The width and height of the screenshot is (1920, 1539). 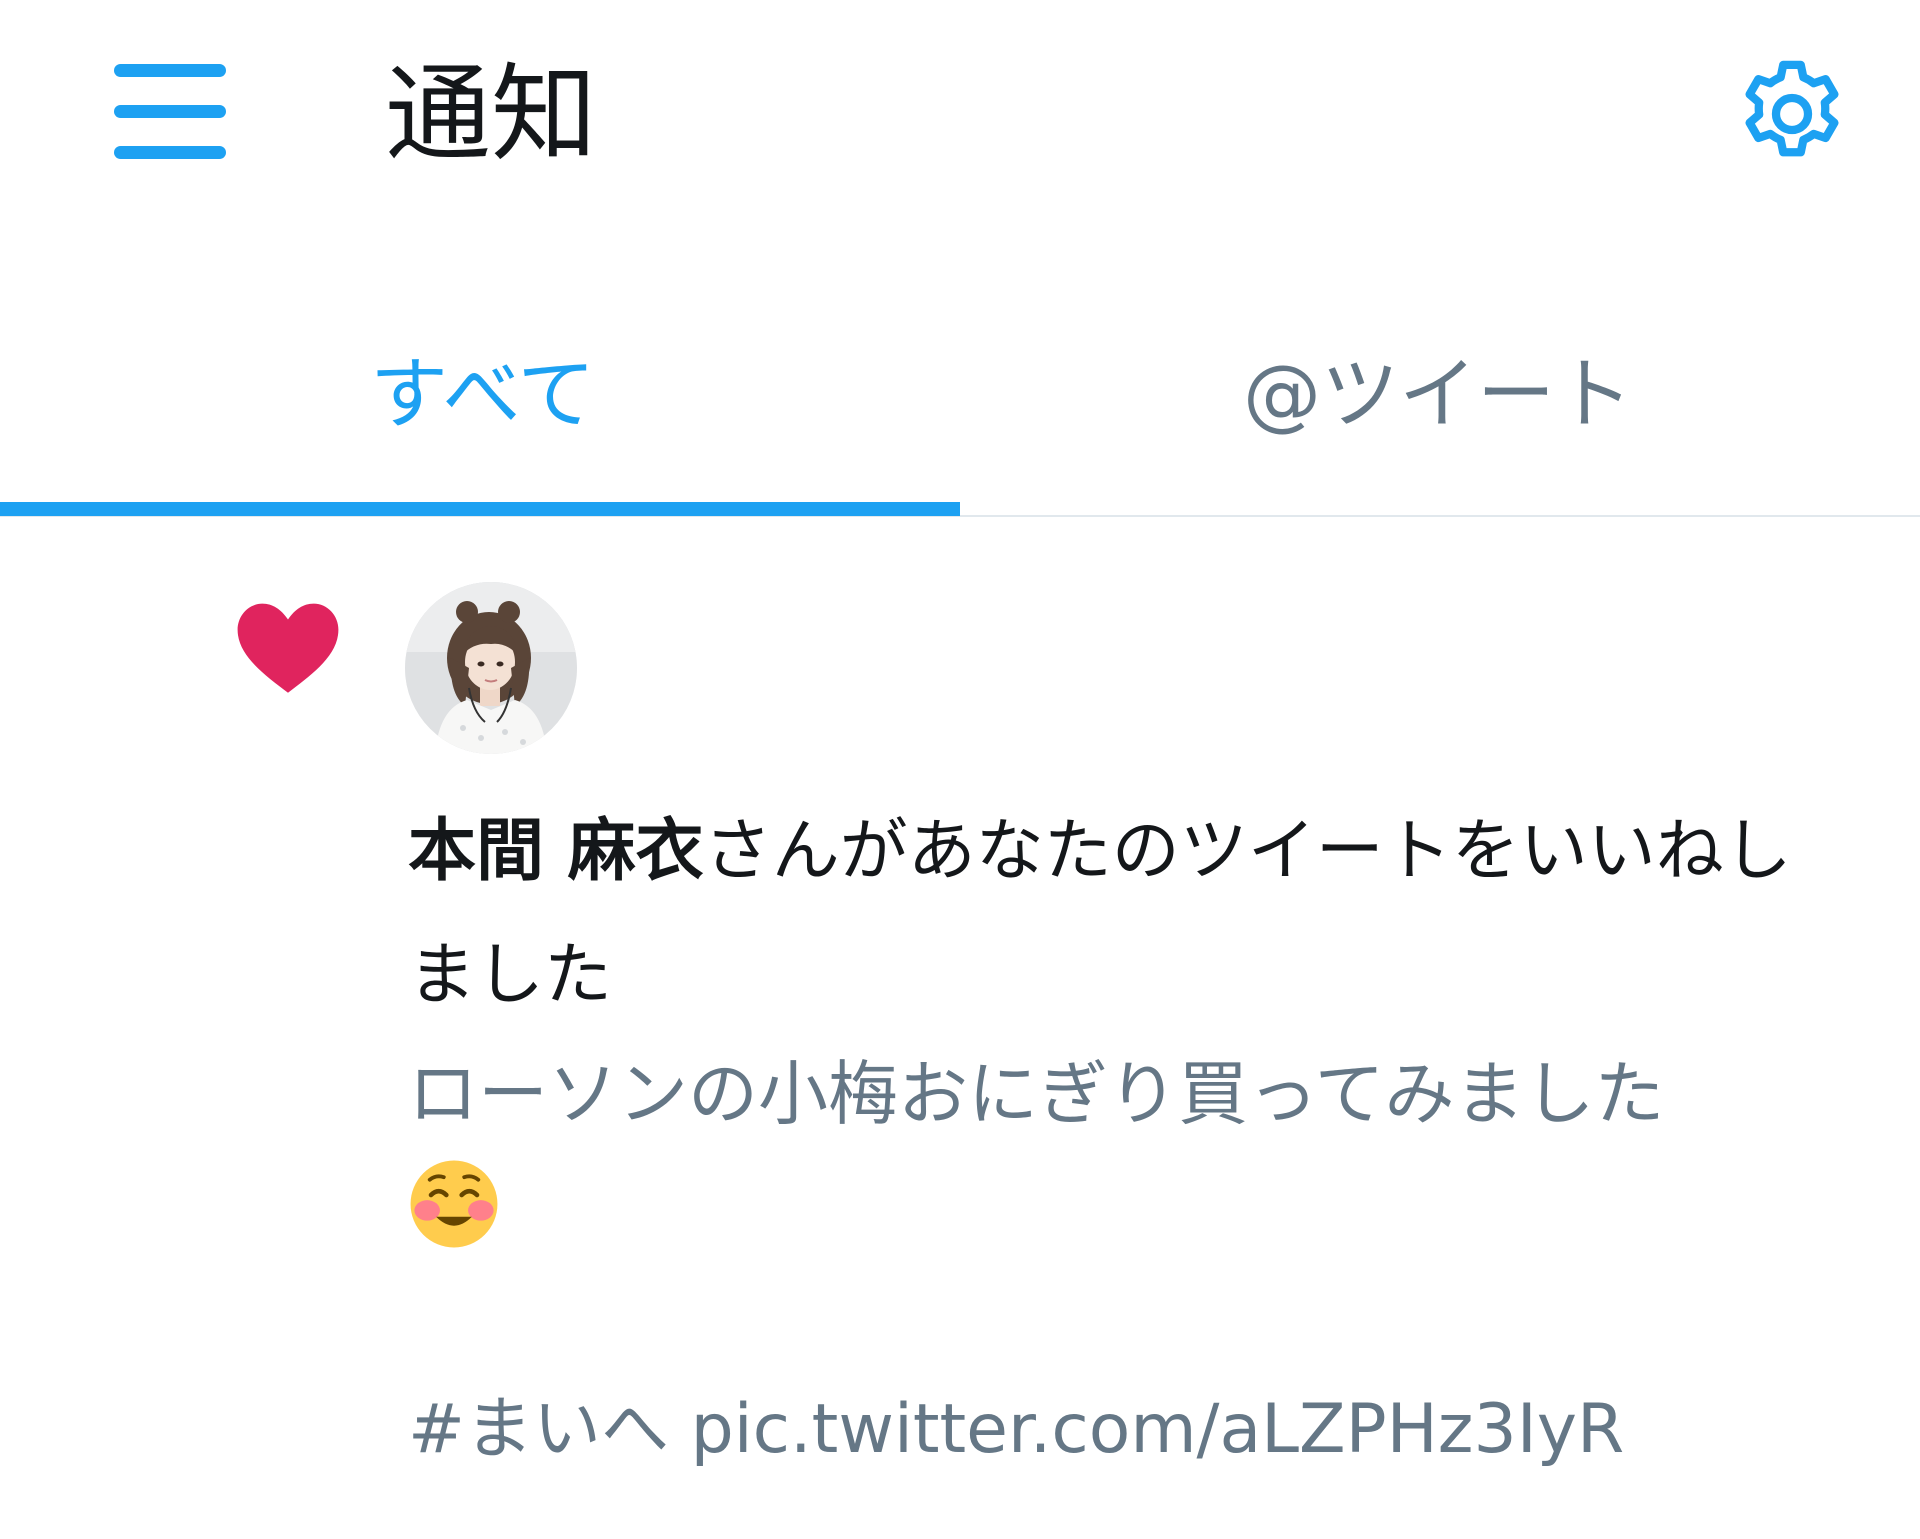 What do you see at coordinates (454, 1204) in the screenshot?
I see `smiling-face-emoji-icon` at bounding box center [454, 1204].